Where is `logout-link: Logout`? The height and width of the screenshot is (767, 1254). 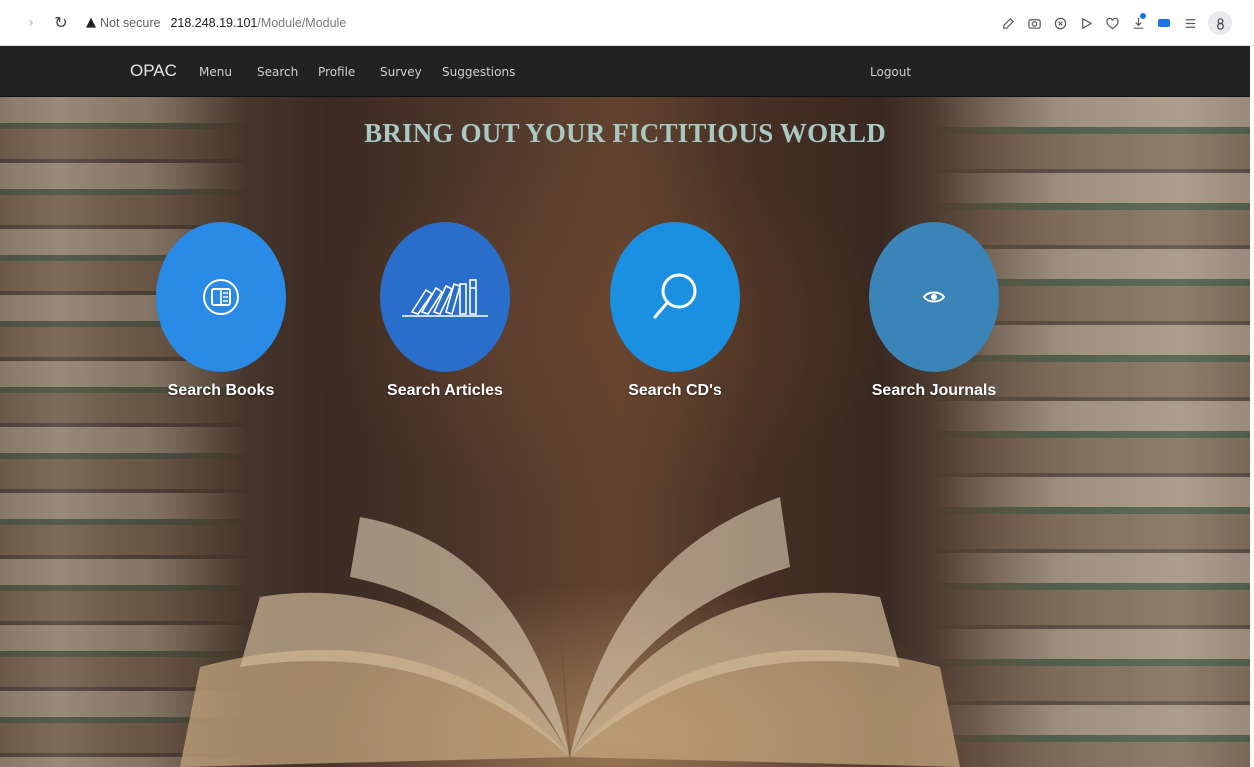 logout-link: Logout is located at coordinates (890, 72).